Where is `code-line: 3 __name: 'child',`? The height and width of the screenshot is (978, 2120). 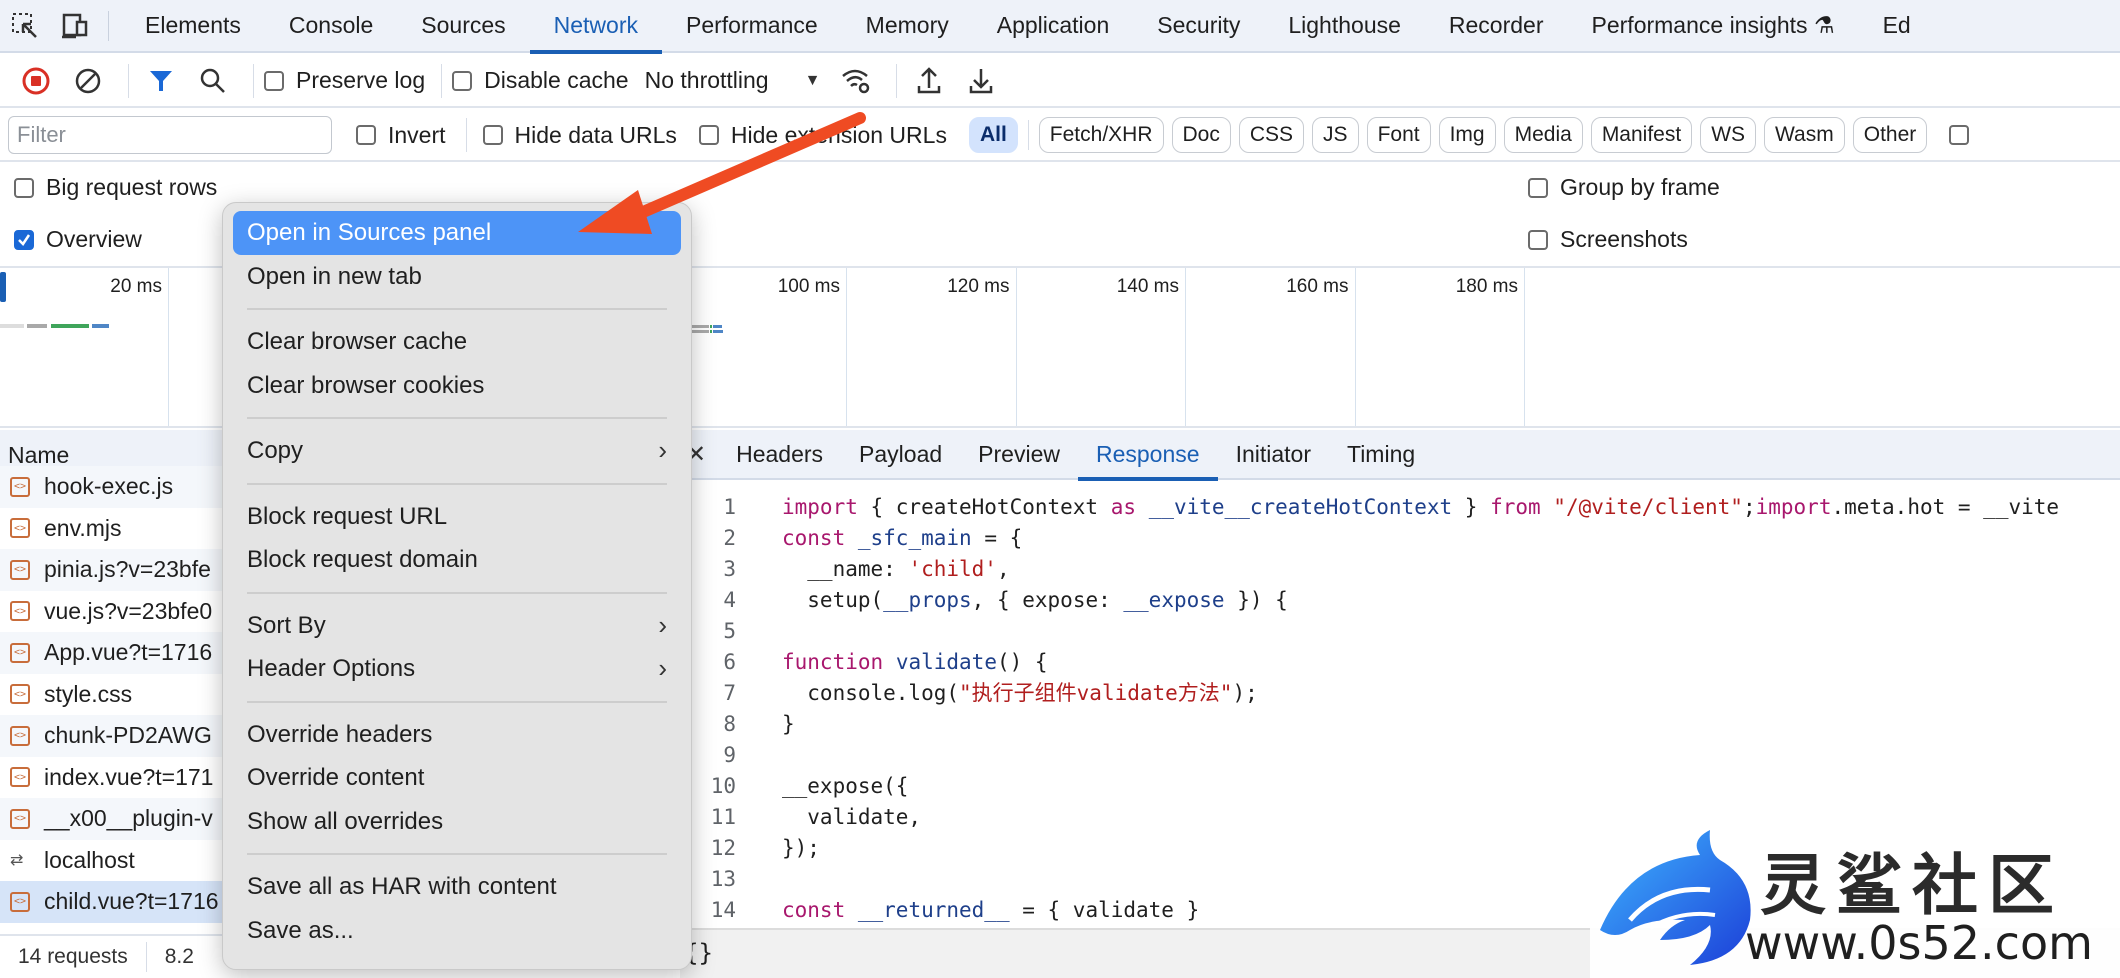 code-line: 3 __name: 'child', is located at coordinates (1400, 569).